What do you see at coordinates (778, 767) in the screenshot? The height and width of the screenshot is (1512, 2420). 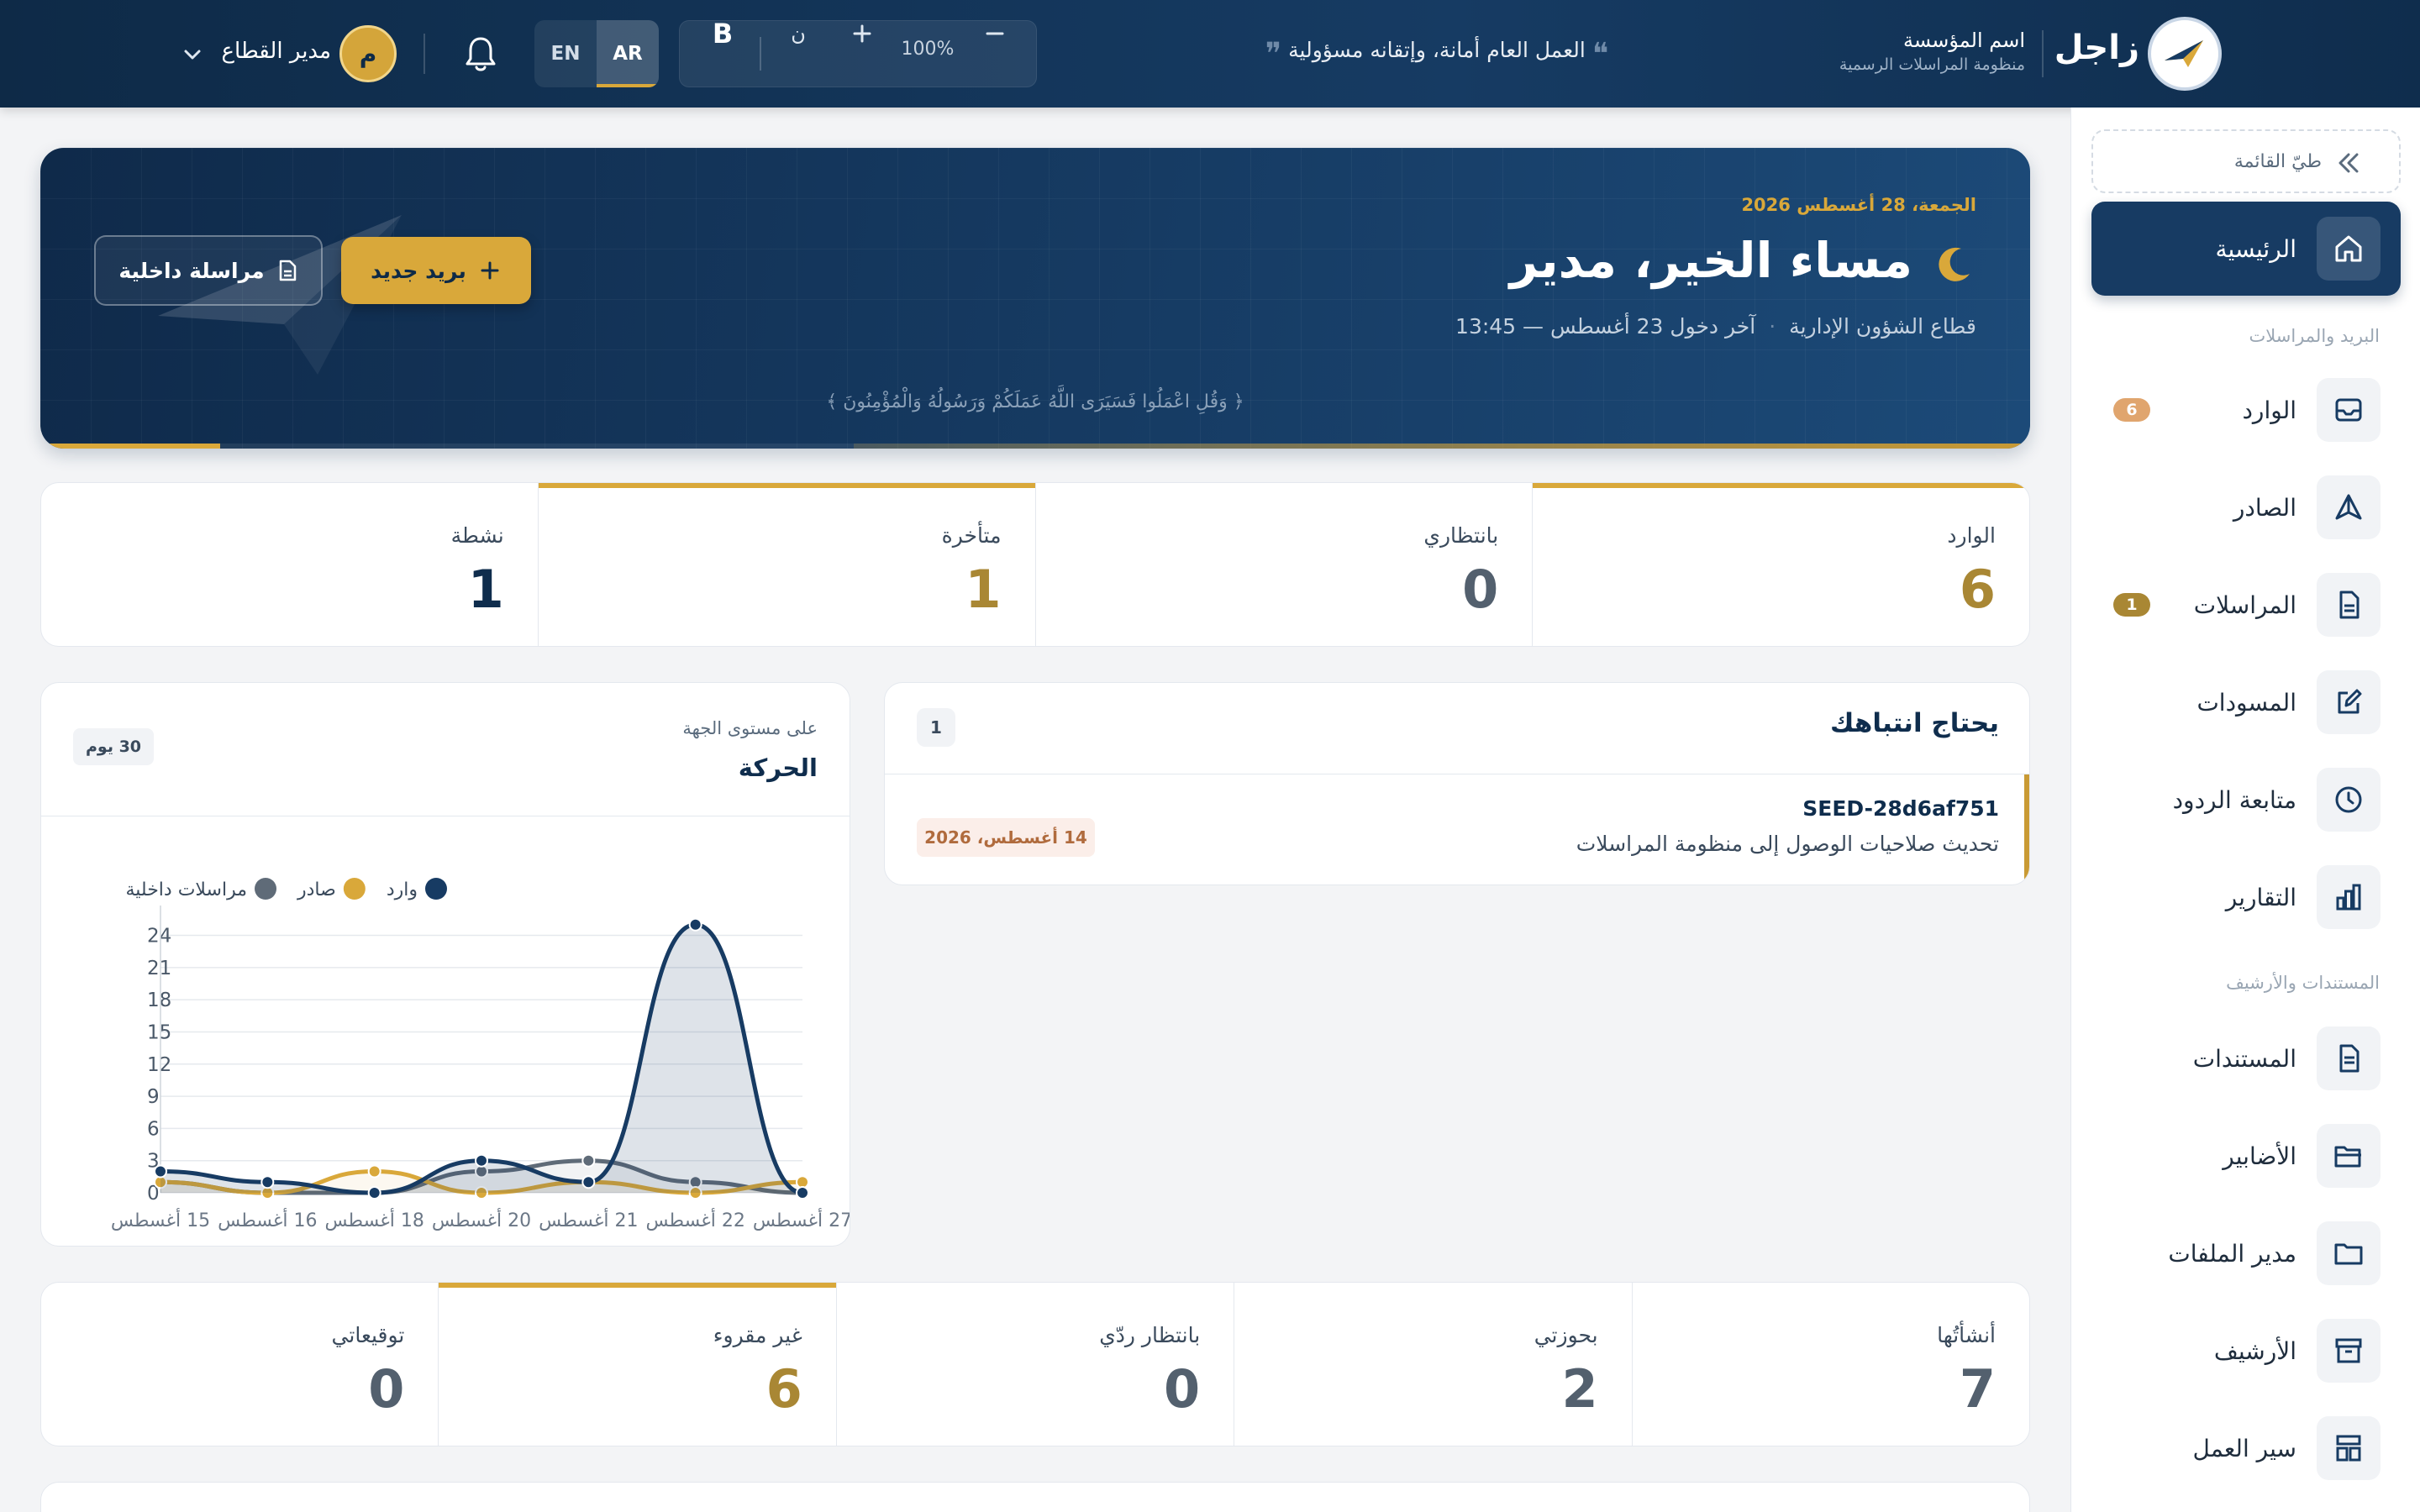 I see `chart-title: الحركة` at bounding box center [778, 767].